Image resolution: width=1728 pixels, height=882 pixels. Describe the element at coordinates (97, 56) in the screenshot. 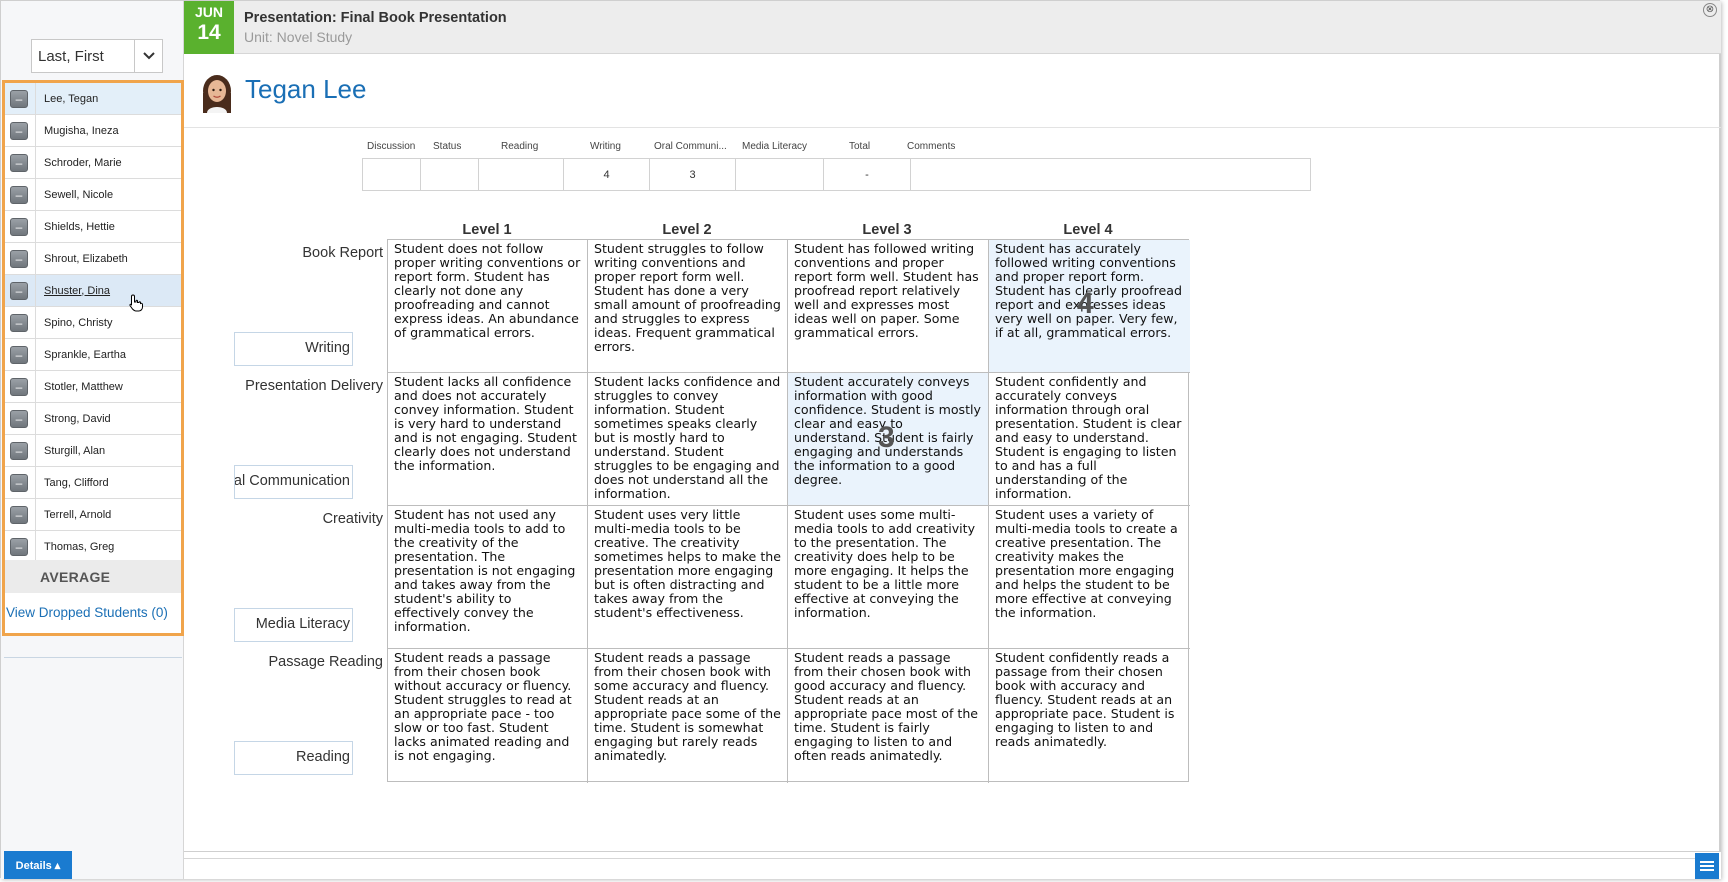

I see `sort-order-select: Last, First` at that location.